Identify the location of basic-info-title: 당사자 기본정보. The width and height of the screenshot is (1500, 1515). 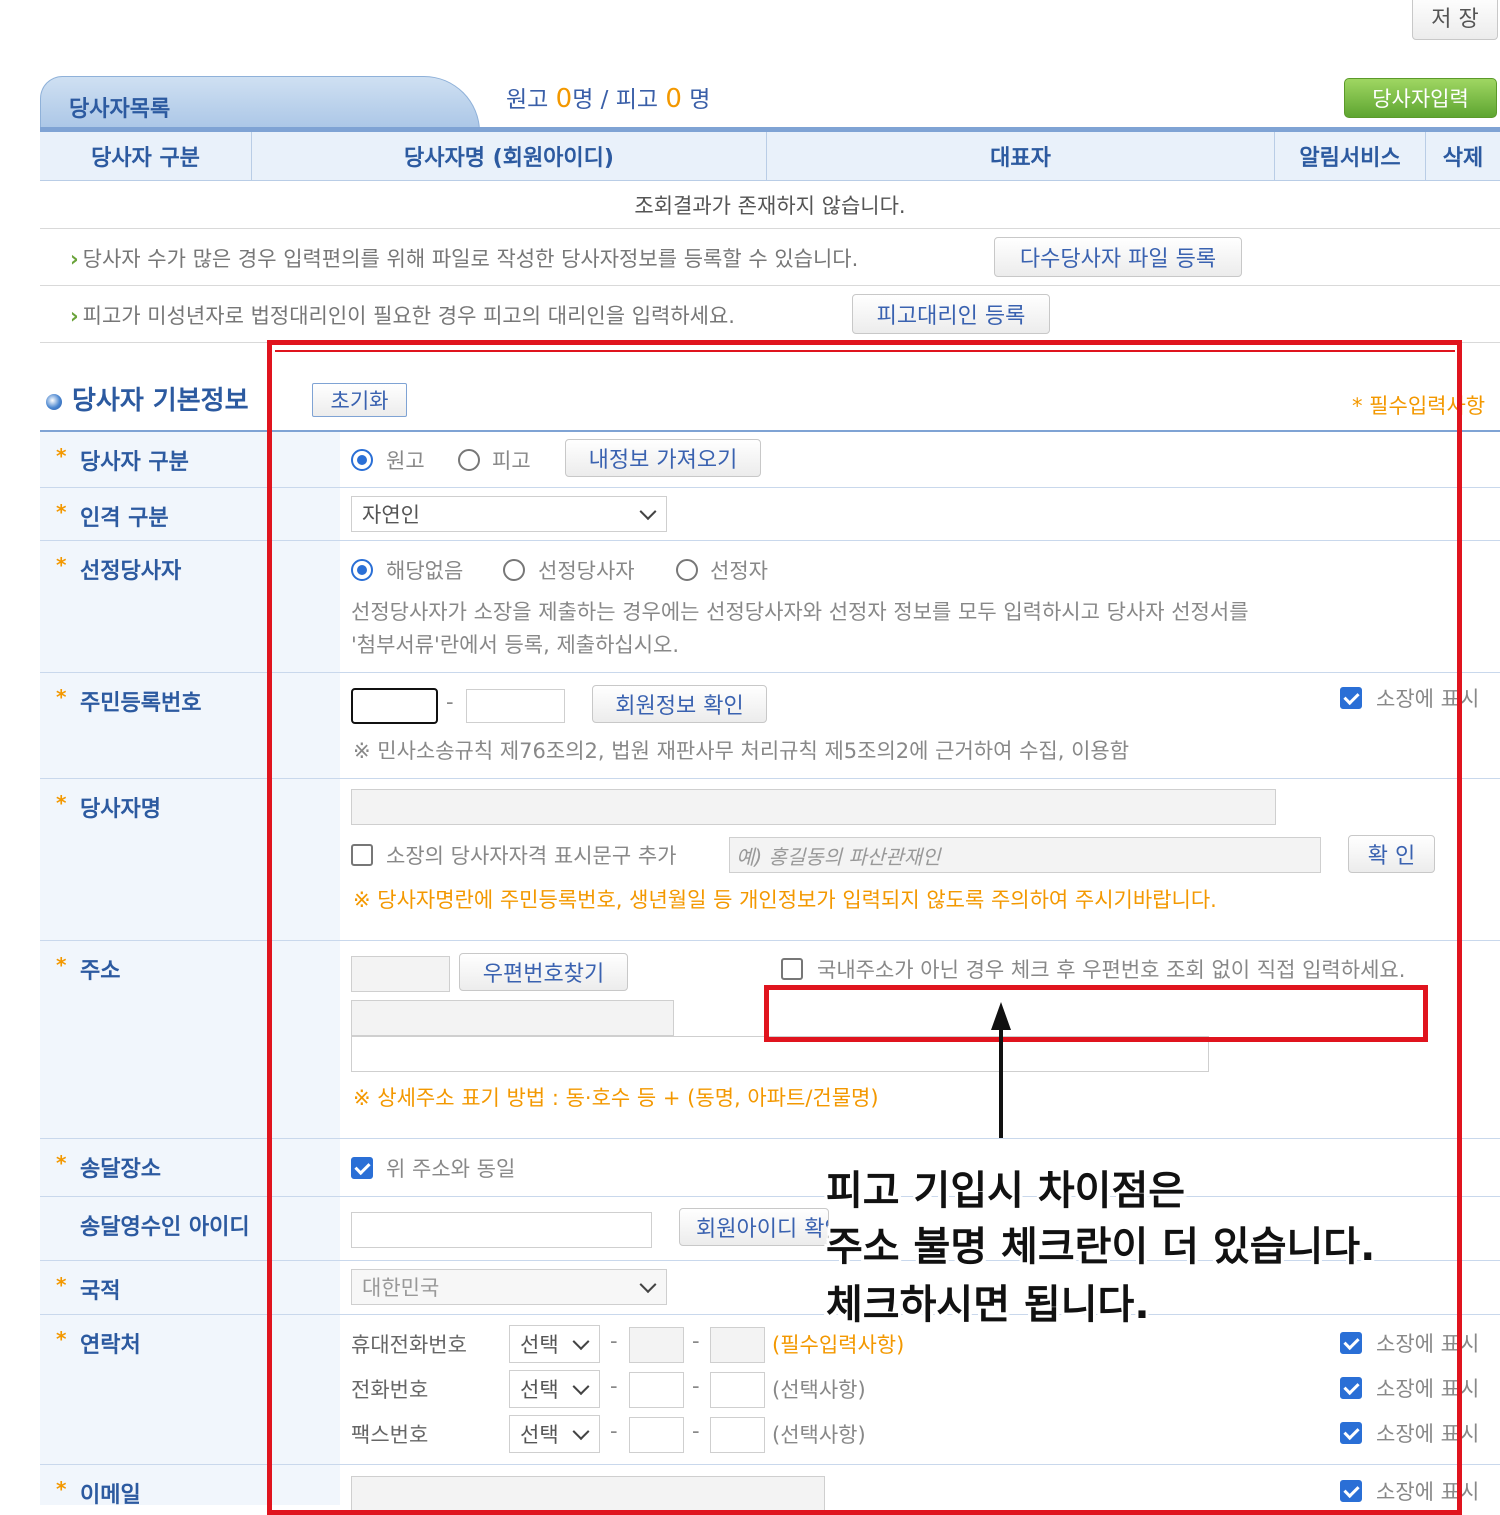
(147, 398).